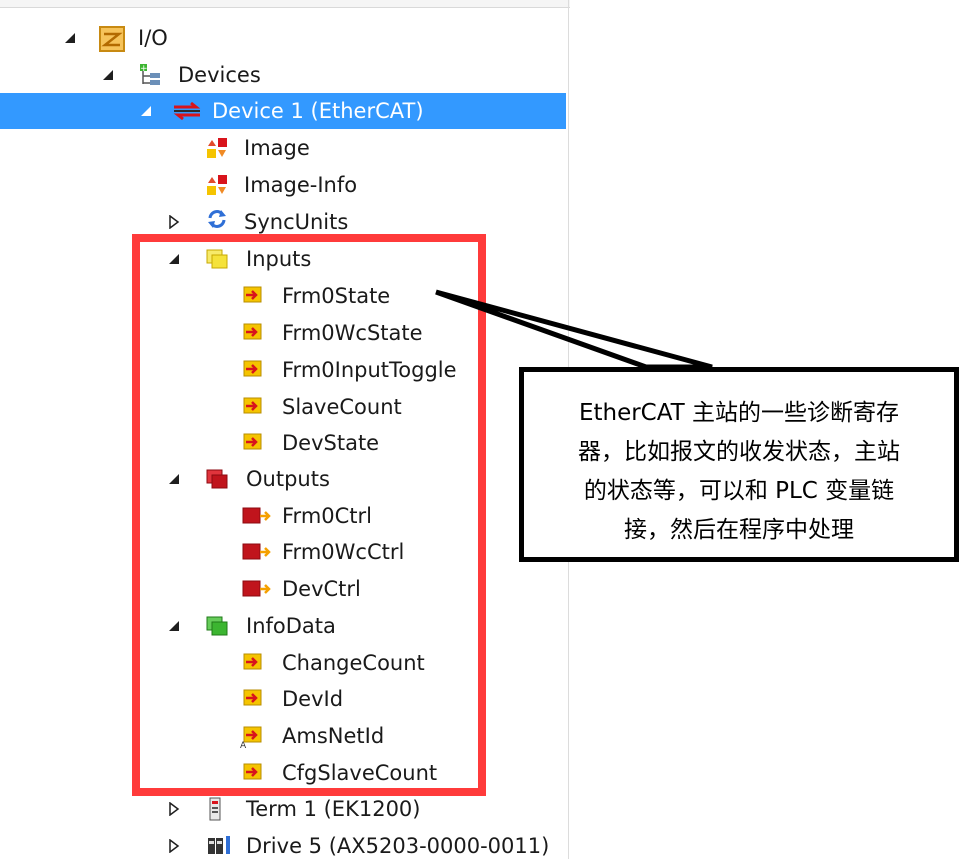 The height and width of the screenshot is (864, 959). Describe the element at coordinates (739, 413) in the screenshot. I see `callout-text-line: EtherCAT 主站的一些诊断寄存` at that location.